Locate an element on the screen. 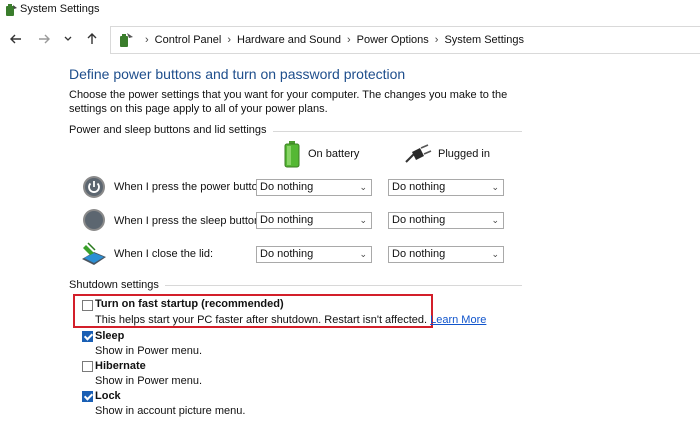 The image size is (700, 440). recent-locations-button is located at coordinates (68, 39).